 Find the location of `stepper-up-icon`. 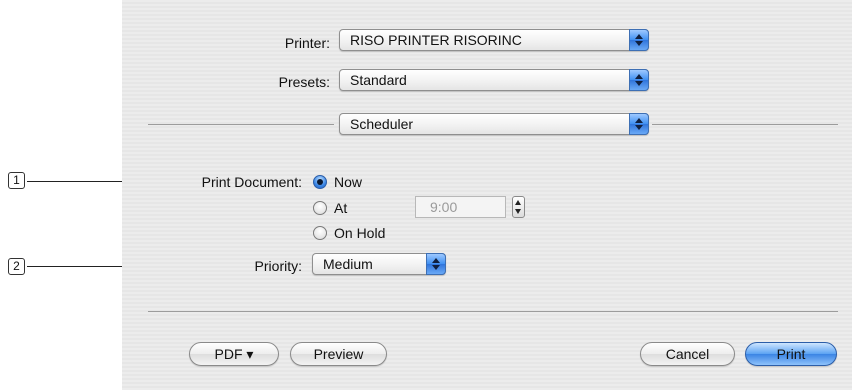

stepper-up-icon is located at coordinates (518, 202).